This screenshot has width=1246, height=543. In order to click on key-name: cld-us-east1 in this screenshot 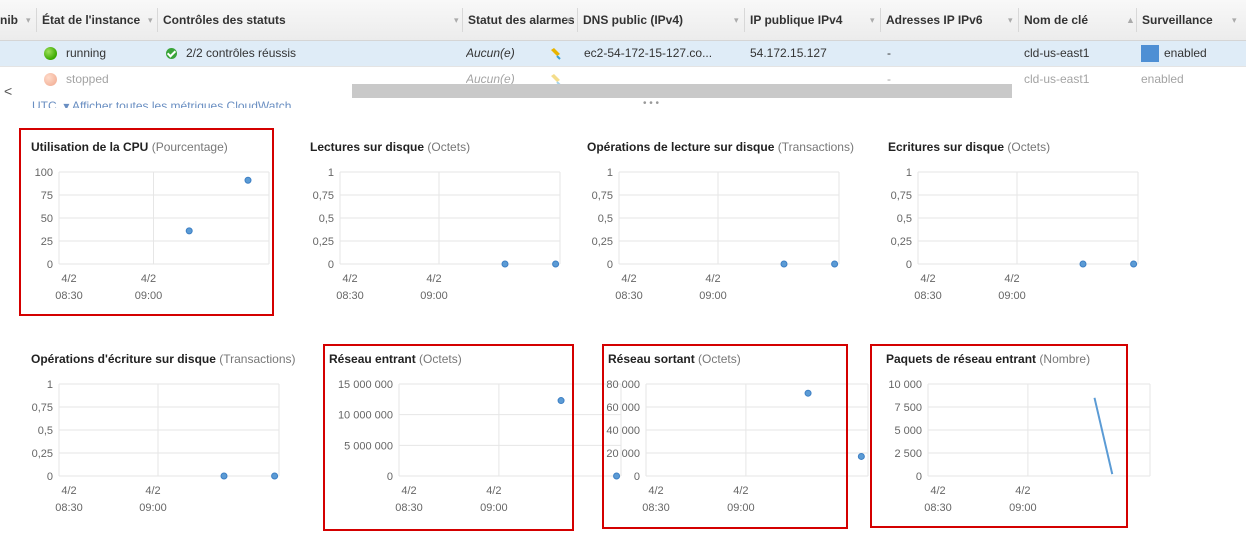, I will do `click(1057, 53)`.